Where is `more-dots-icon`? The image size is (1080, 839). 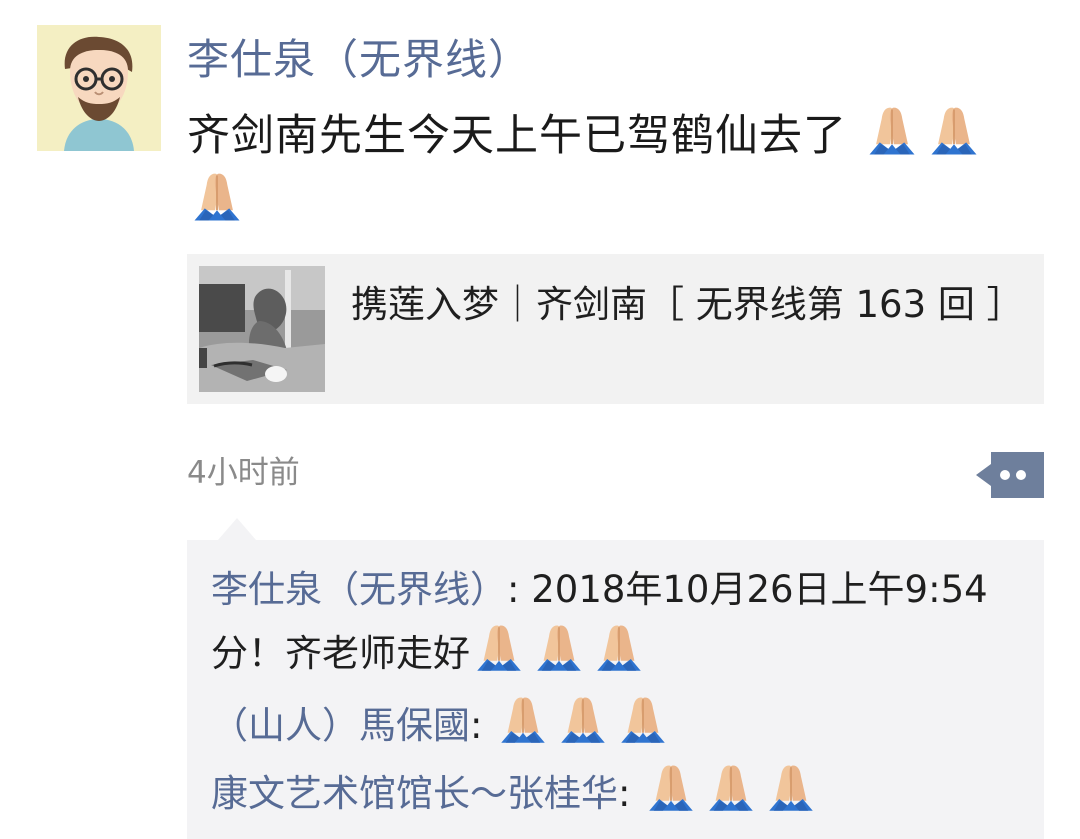
more-dots-icon is located at coordinates (1010, 475).